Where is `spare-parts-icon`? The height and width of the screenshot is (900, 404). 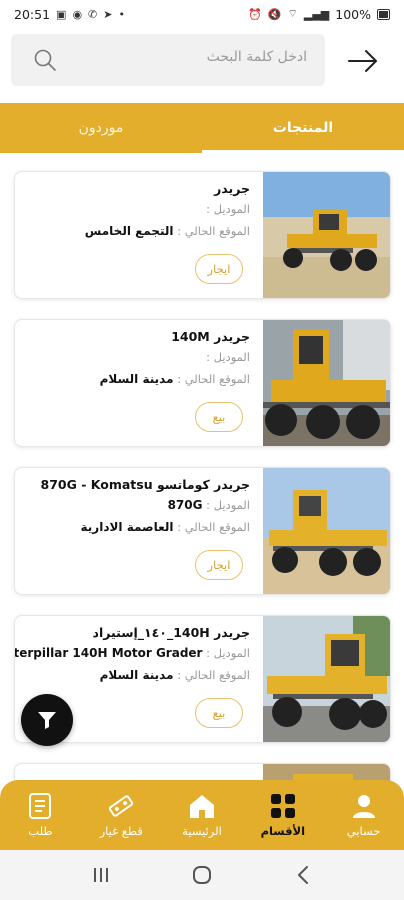 spare-parts-icon is located at coordinates (121, 806).